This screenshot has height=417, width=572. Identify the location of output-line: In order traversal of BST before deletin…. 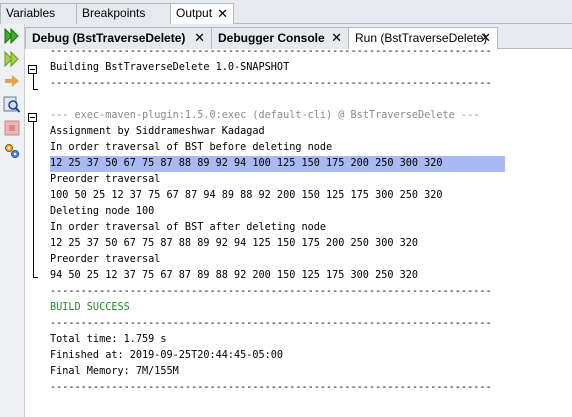
(191, 147).